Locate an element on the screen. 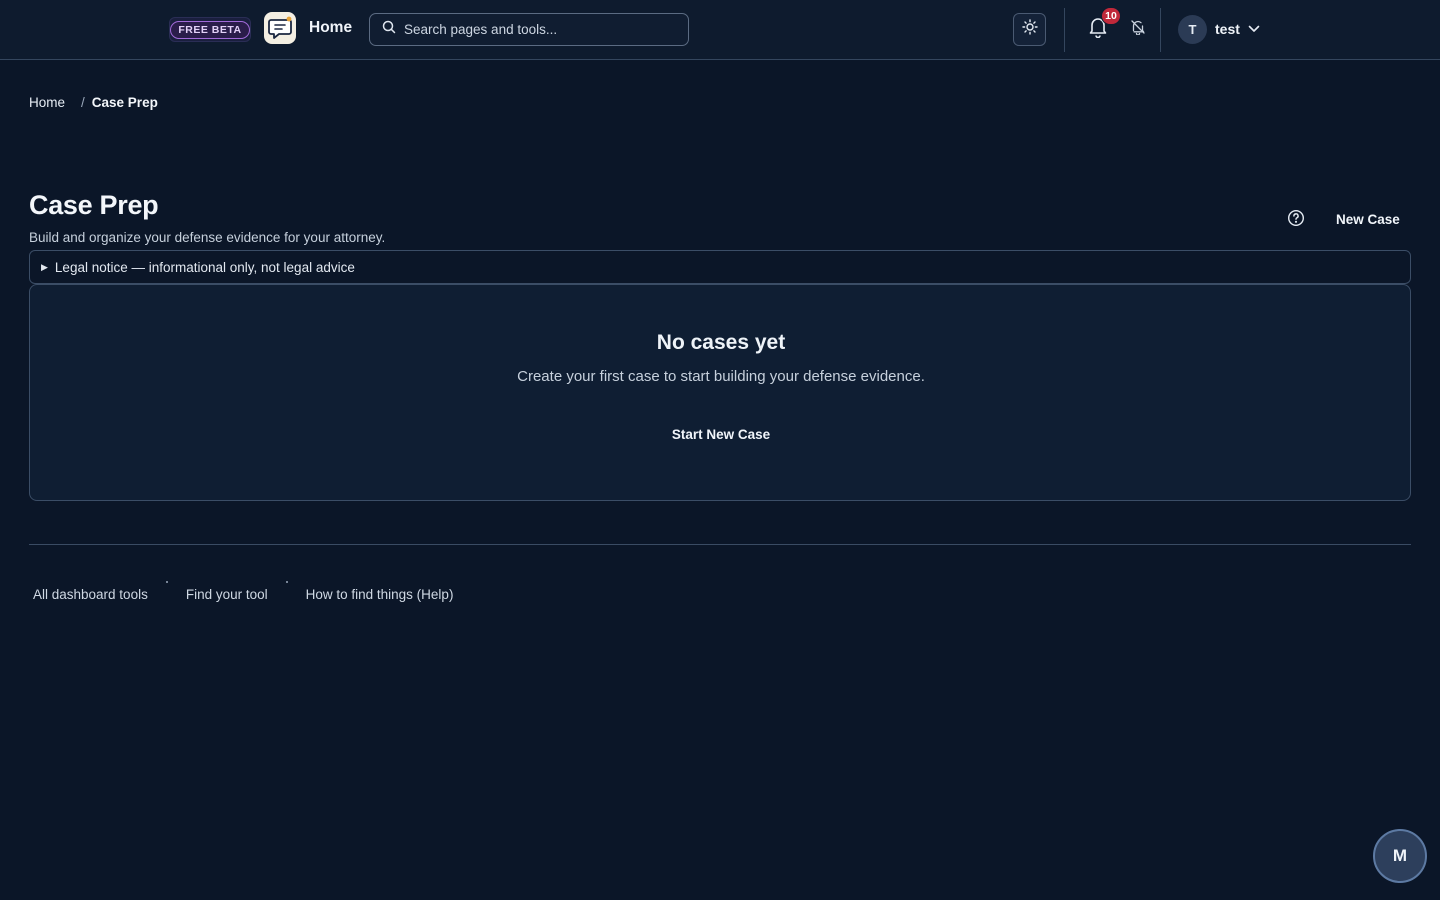  free-beta-badge: FREE BETA is located at coordinates (210, 29).